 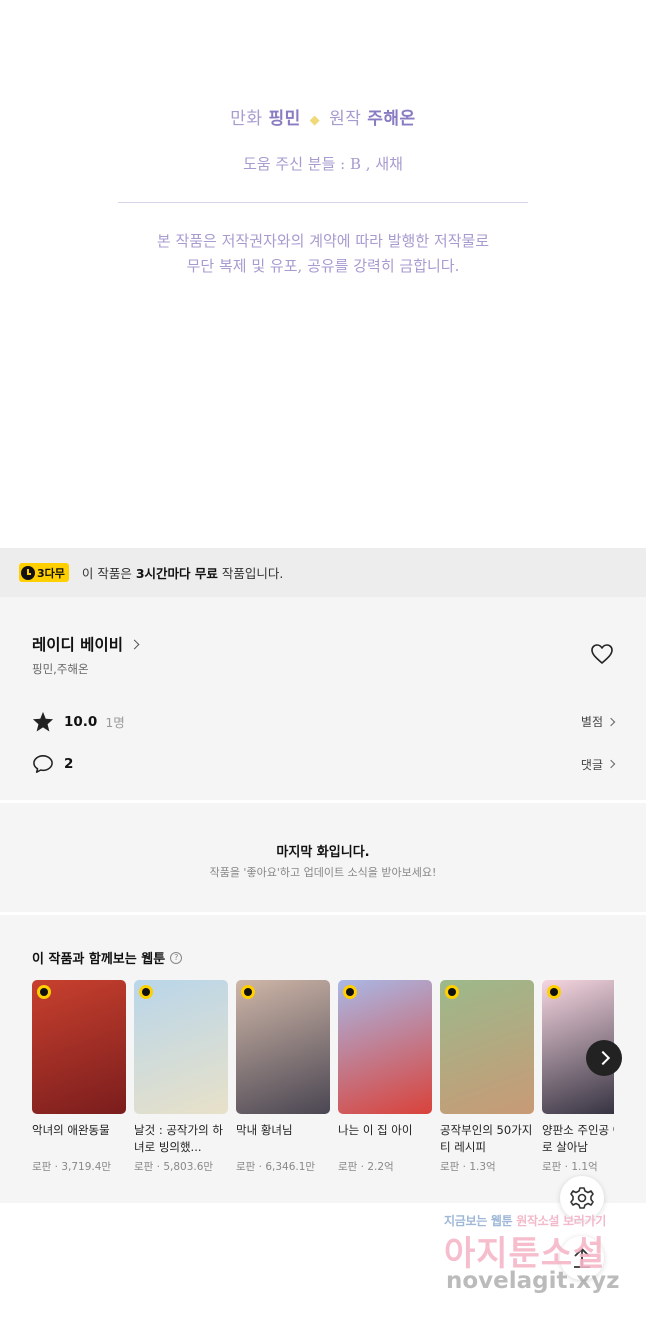 I want to click on help-icon: ?, so click(x=176, y=957).